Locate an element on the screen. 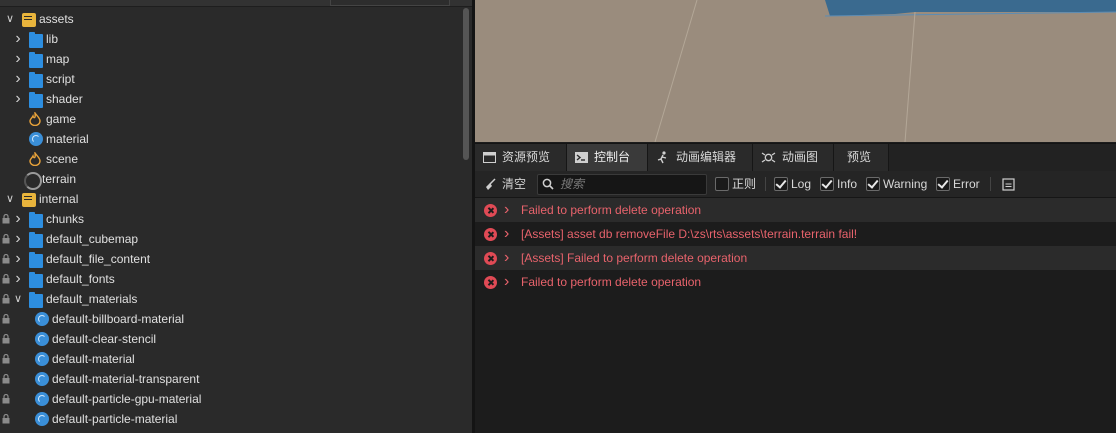 This screenshot has width=1116, height=433. tree-row-label: terrain is located at coordinates (59, 179).